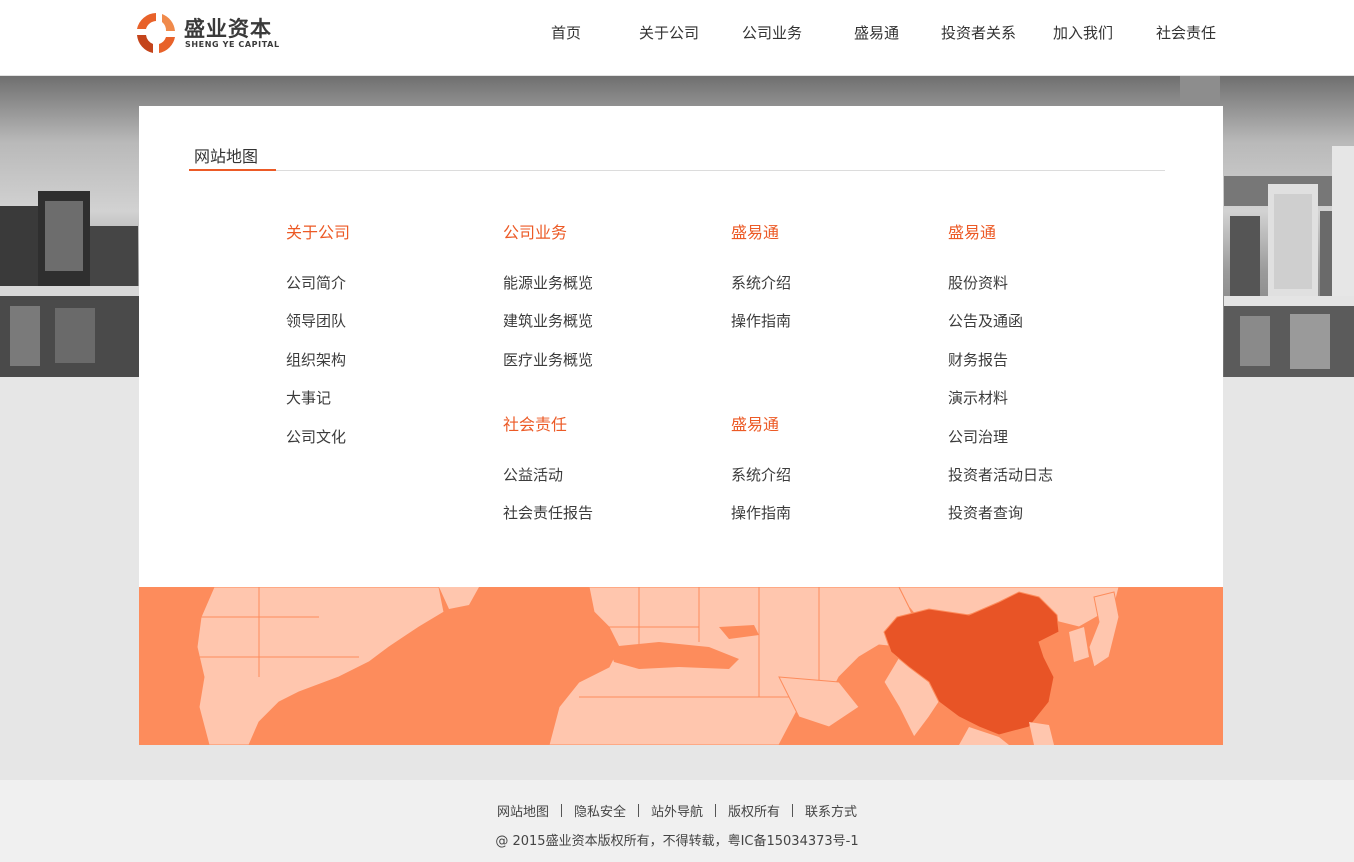 The image size is (1354, 862). What do you see at coordinates (548, 320) in the screenshot?
I see `sitemap-link: 建筑业务概览` at bounding box center [548, 320].